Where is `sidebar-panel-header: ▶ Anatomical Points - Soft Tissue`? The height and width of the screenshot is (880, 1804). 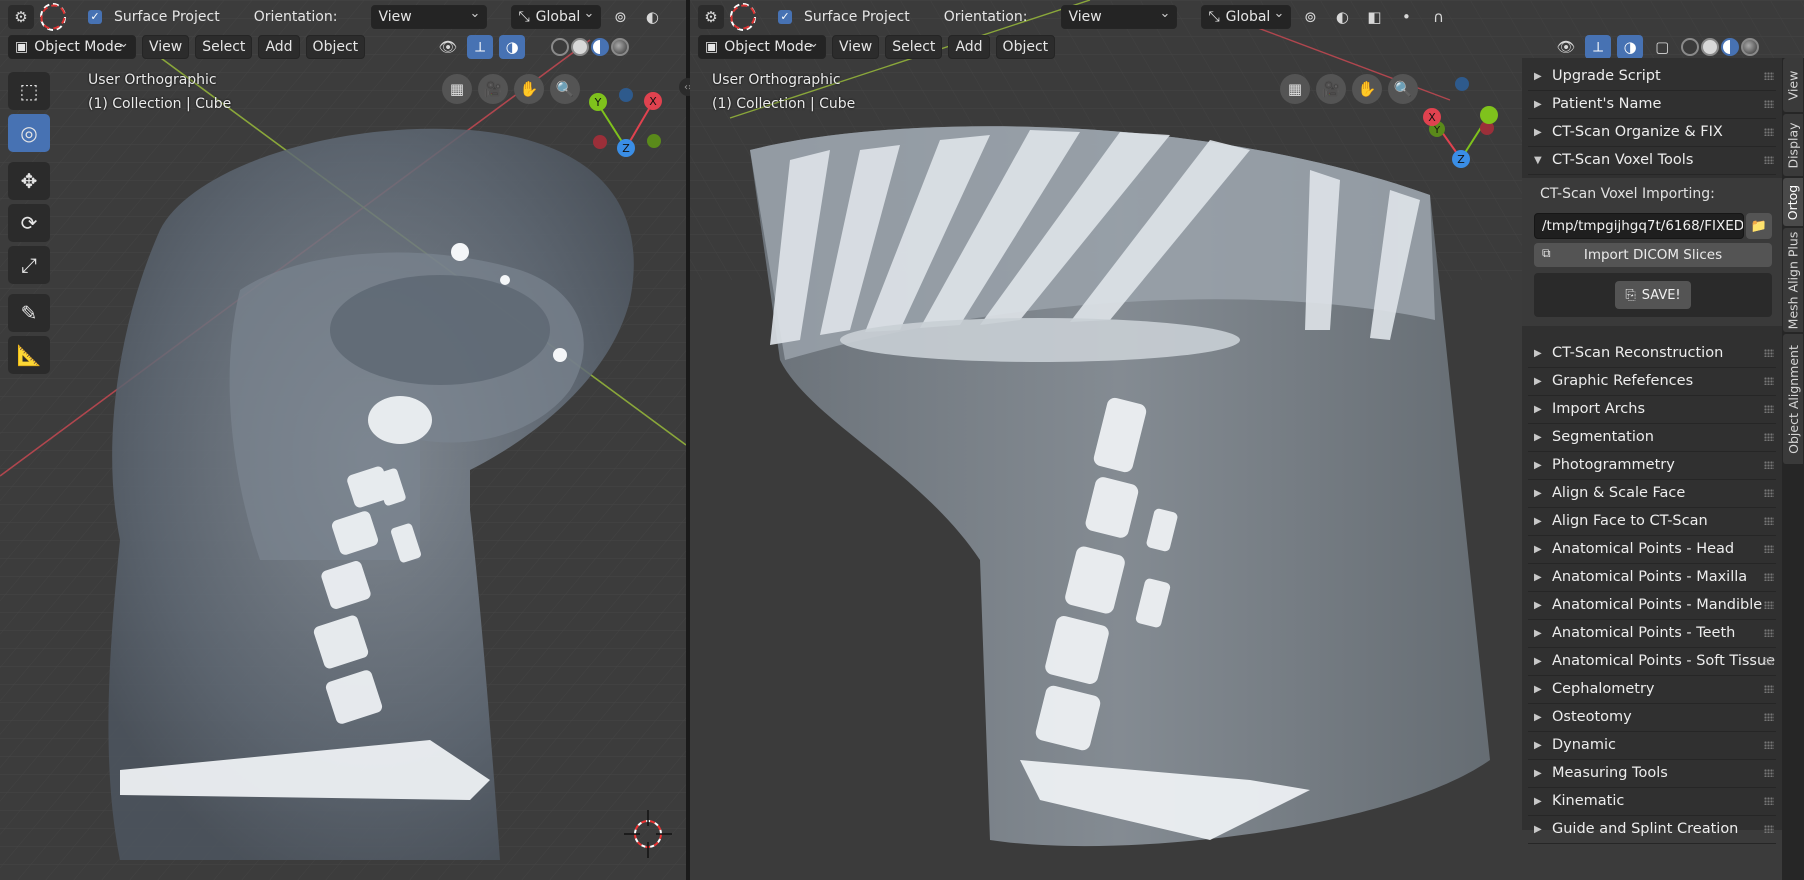
sidebar-panel-header: ▶ Anatomical Points - Soft Tissue is located at coordinates (1652, 661).